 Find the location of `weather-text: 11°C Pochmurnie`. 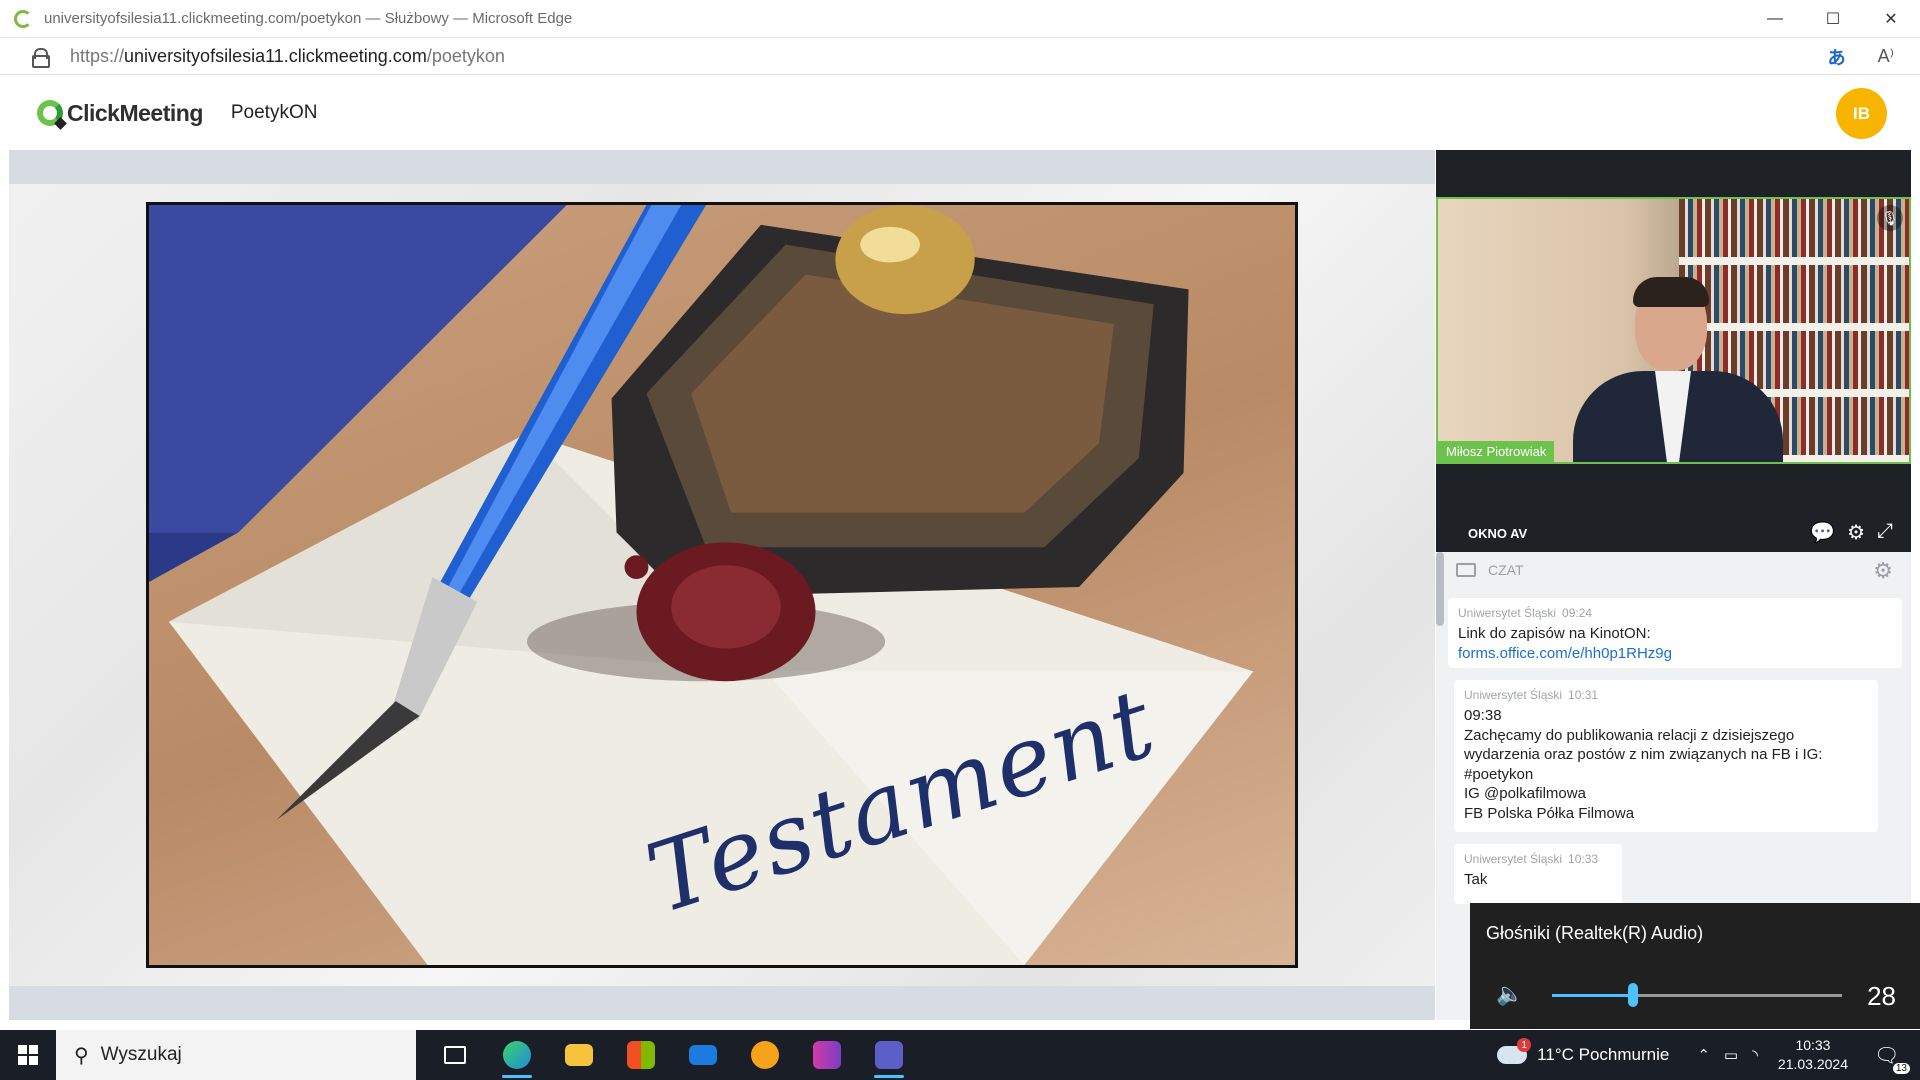

weather-text: 11°C Pochmurnie is located at coordinates (1603, 1054).